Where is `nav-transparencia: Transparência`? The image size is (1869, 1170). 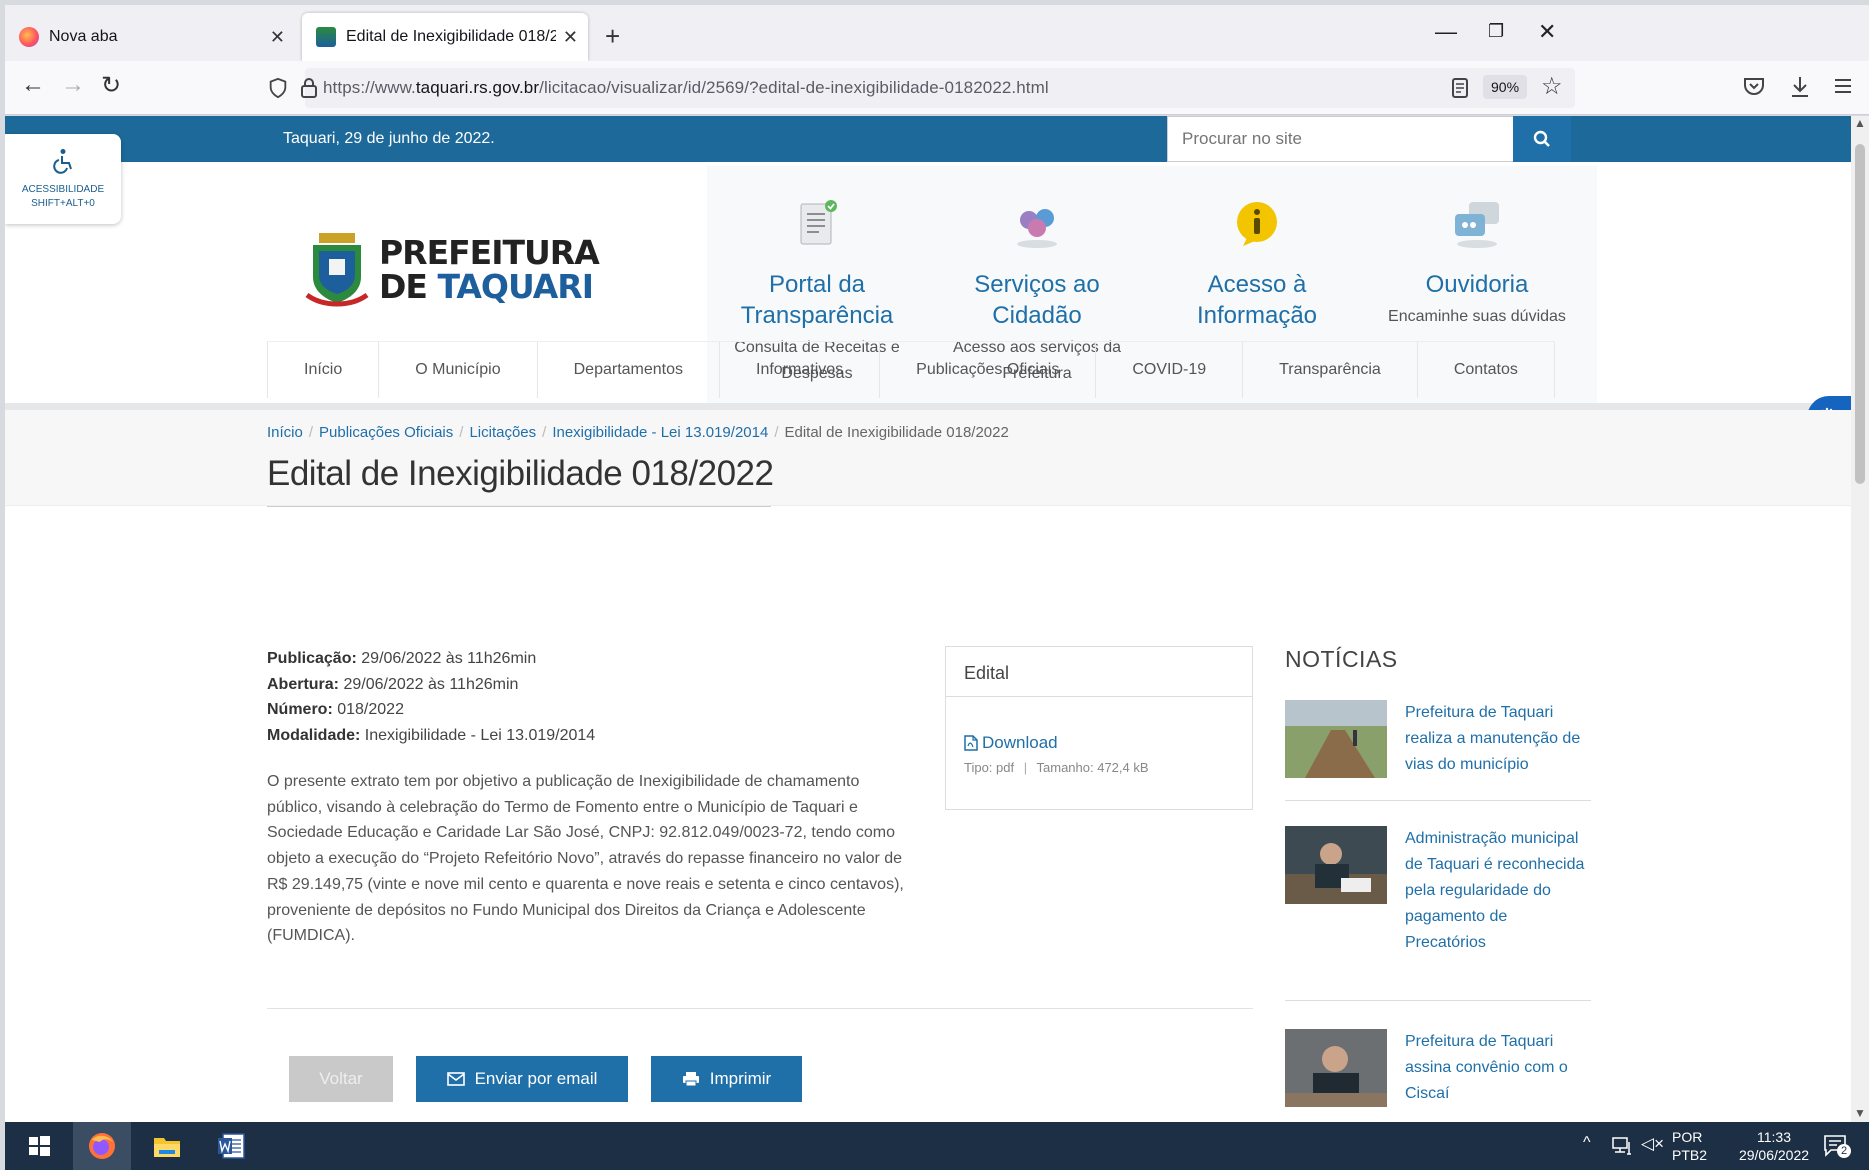
nav-transparencia: Transparência is located at coordinates (1330, 370).